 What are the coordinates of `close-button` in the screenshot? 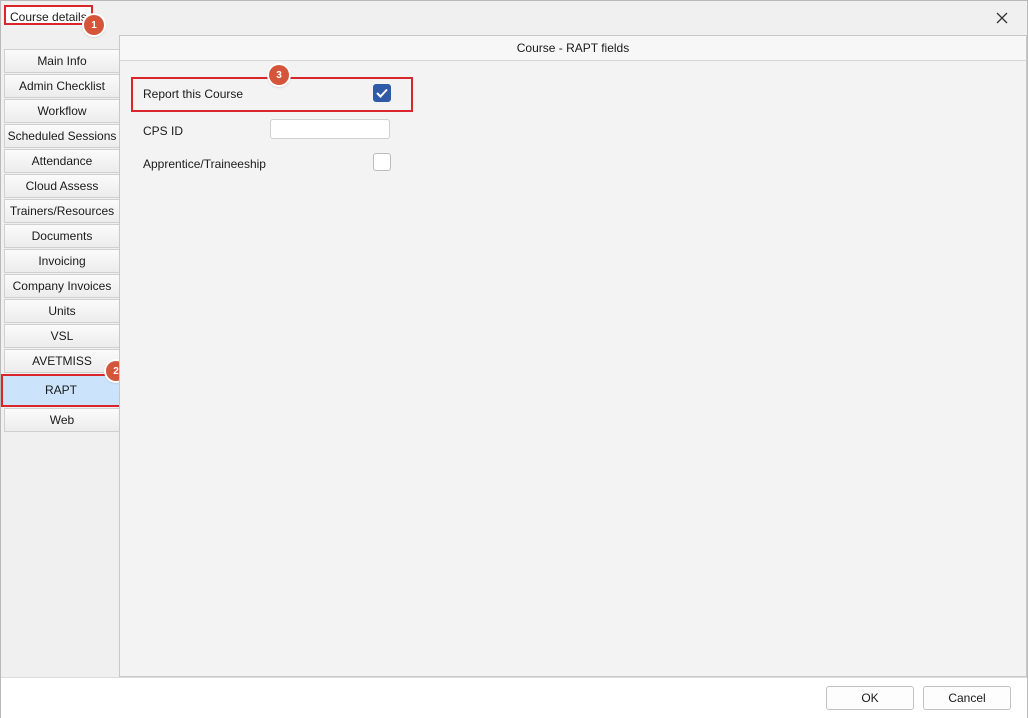 It's located at (1002, 18).